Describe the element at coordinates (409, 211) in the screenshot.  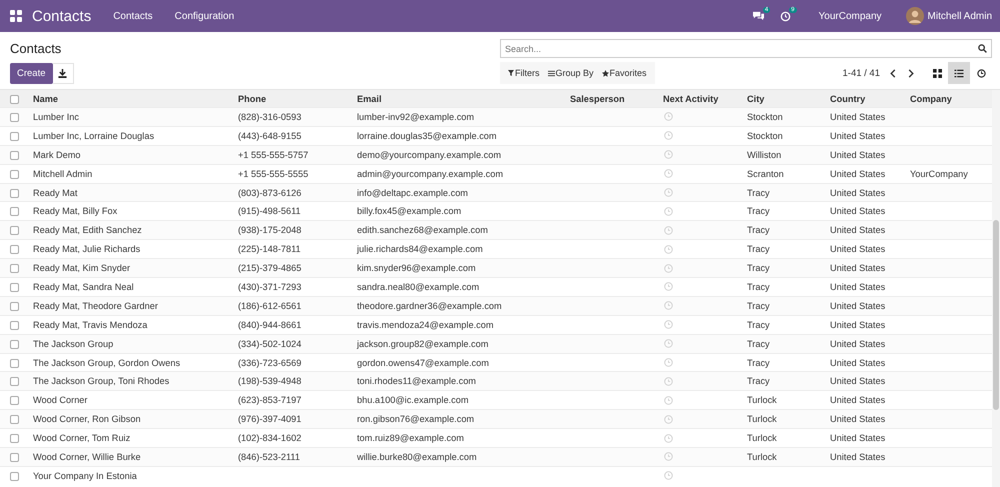
I see `table-cell: billy.fox45@example.com` at that location.